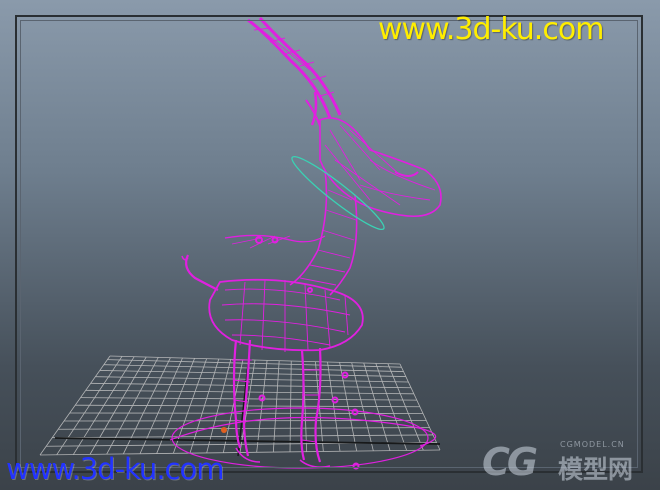  I want to click on pivot-marker, so click(224, 430).